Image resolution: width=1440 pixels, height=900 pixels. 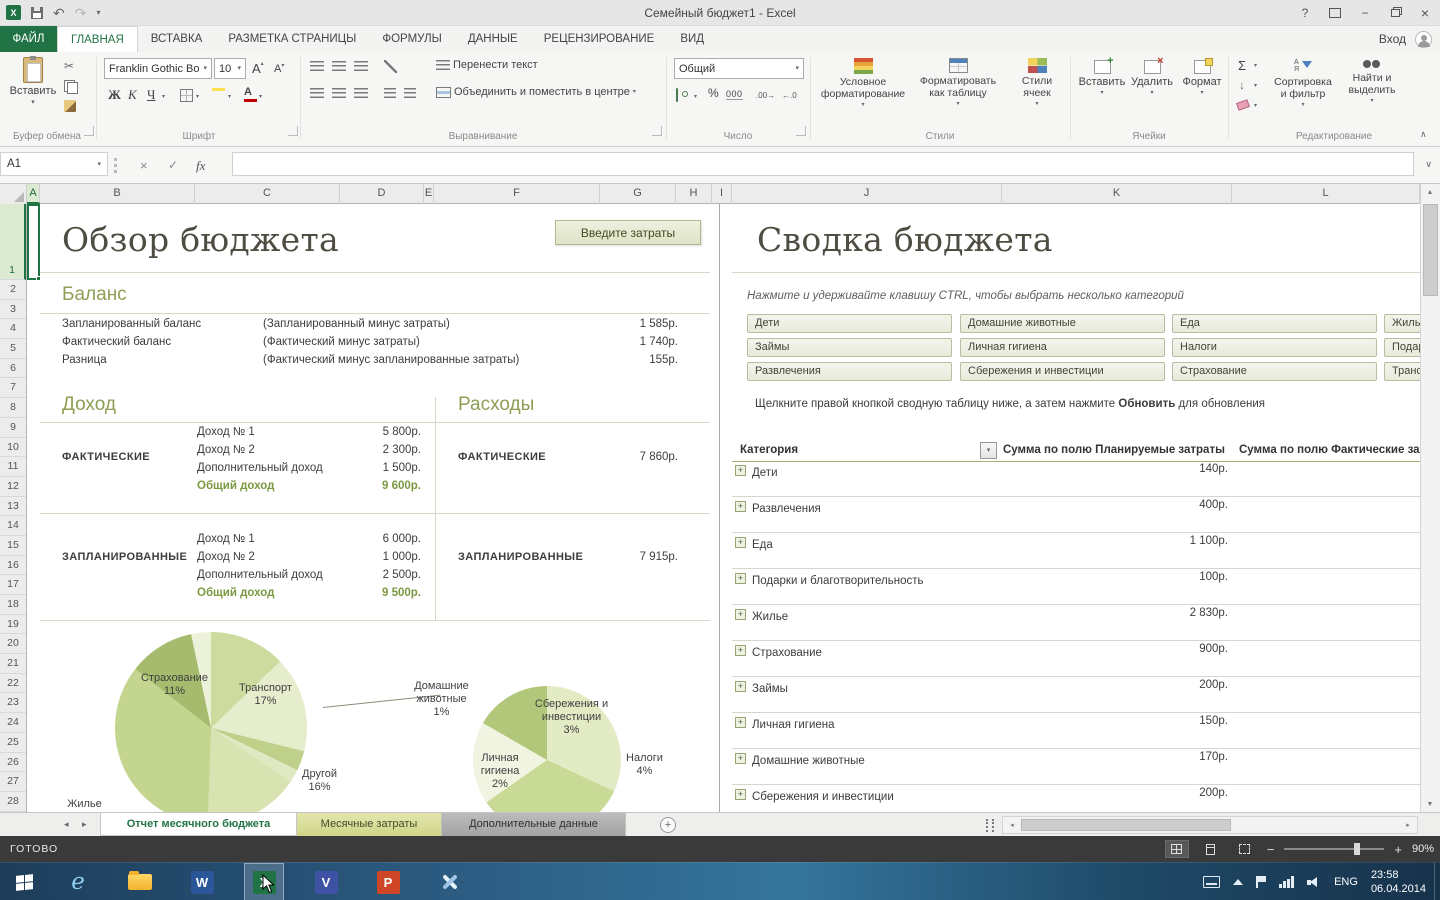 What do you see at coordinates (1430, 804) in the screenshot?
I see `scroll-down-icon` at bounding box center [1430, 804].